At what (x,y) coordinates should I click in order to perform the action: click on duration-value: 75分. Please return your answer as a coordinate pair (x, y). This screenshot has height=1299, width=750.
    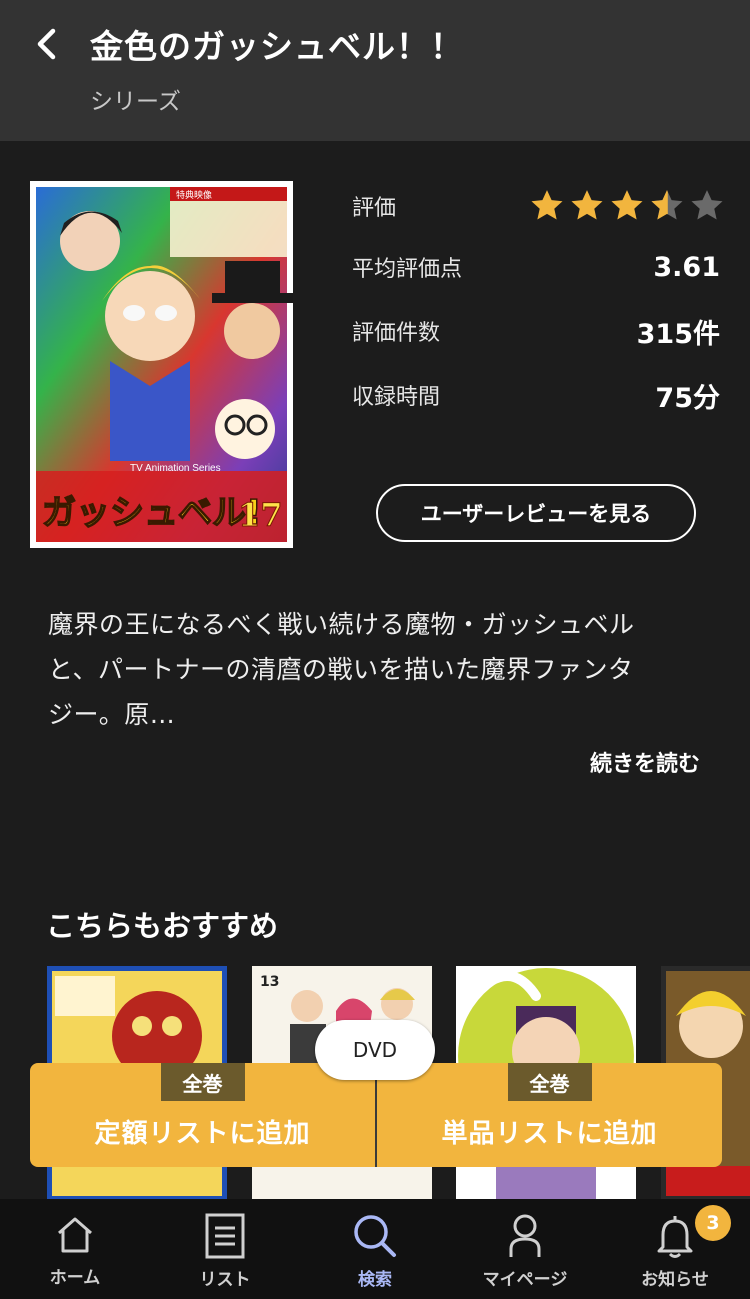
    Looking at the image, I should click on (687, 398).